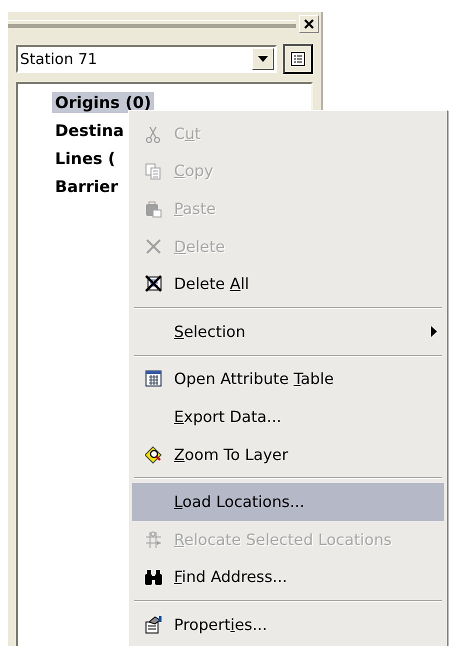 The image size is (449, 646). I want to click on list-icon, so click(298, 59).